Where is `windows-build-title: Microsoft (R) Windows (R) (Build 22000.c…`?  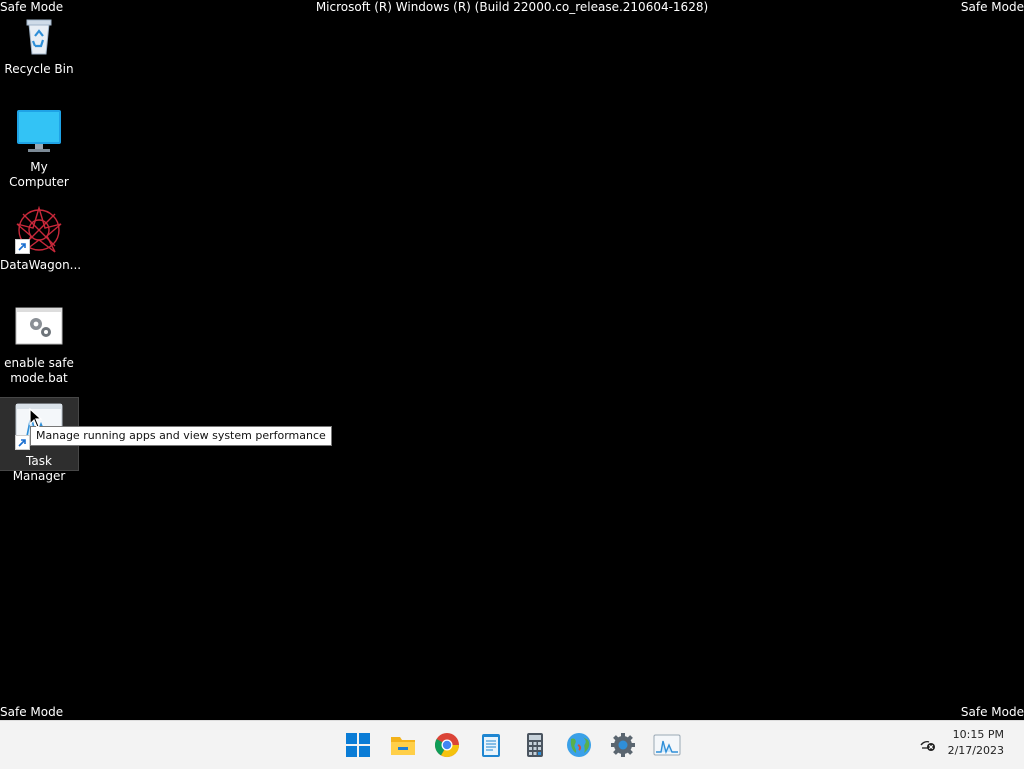 windows-build-title: Microsoft (R) Windows (R) (Build 22000.c… is located at coordinates (512, 7).